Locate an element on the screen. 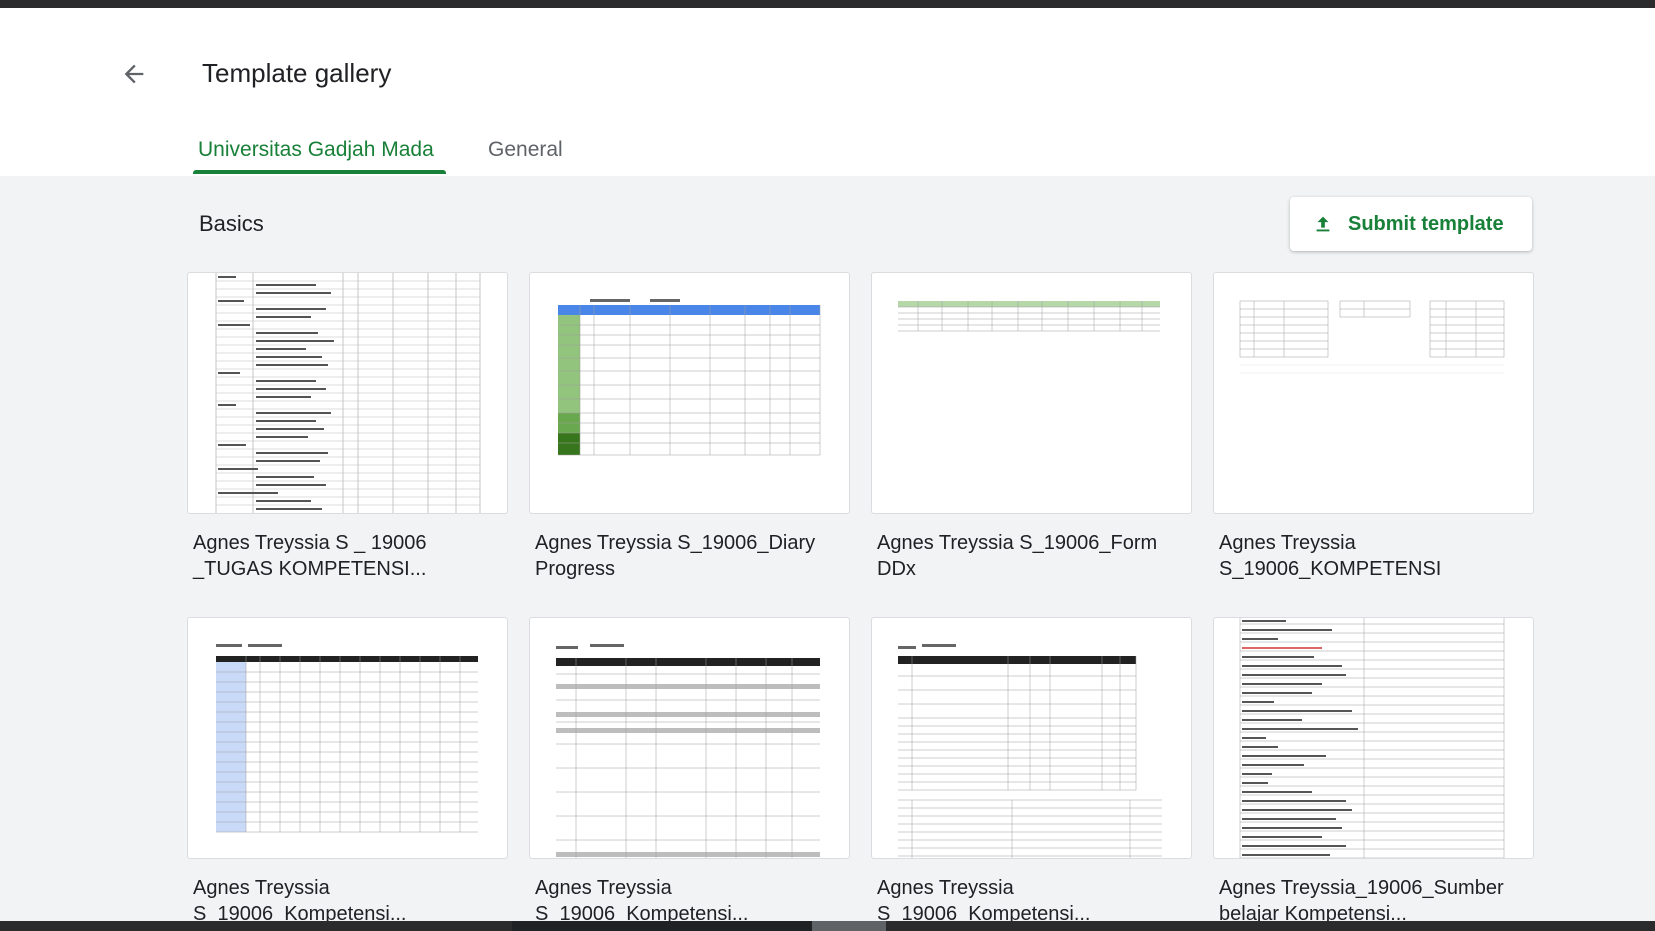 The height and width of the screenshot is (931, 1655). template-card: Agnes Treyssia S_19006_KOMPETENSI is located at coordinates (1373, 427).